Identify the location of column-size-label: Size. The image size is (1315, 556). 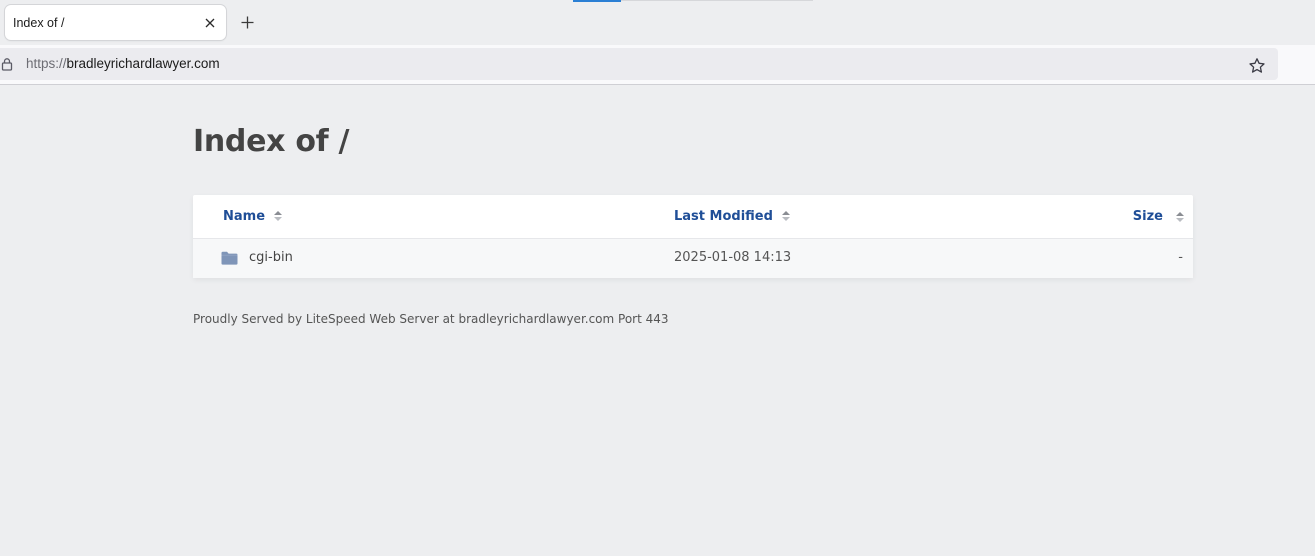
(1147, 216).